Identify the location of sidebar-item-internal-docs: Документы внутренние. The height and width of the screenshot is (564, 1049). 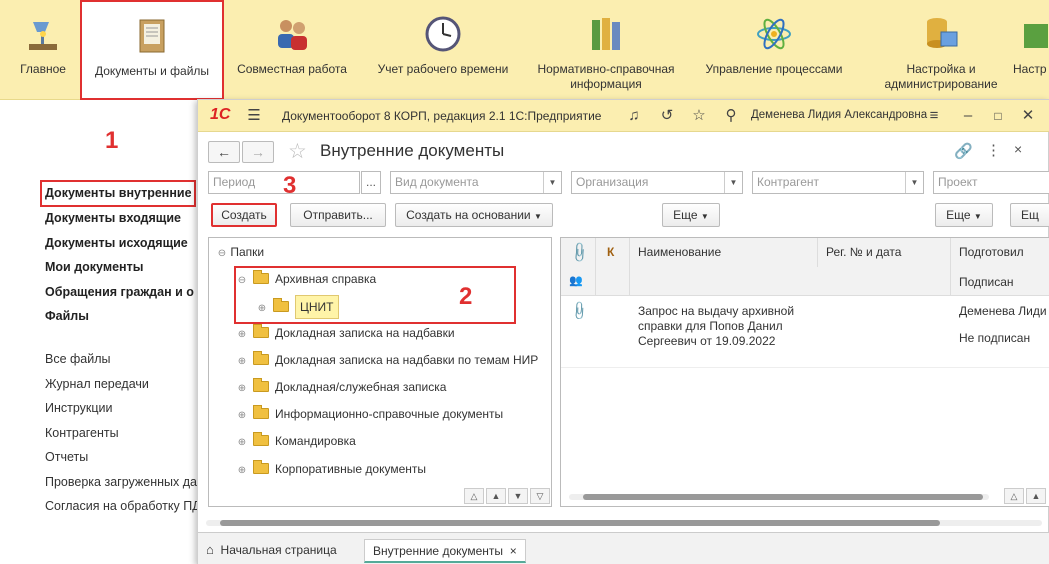
(118, 193).